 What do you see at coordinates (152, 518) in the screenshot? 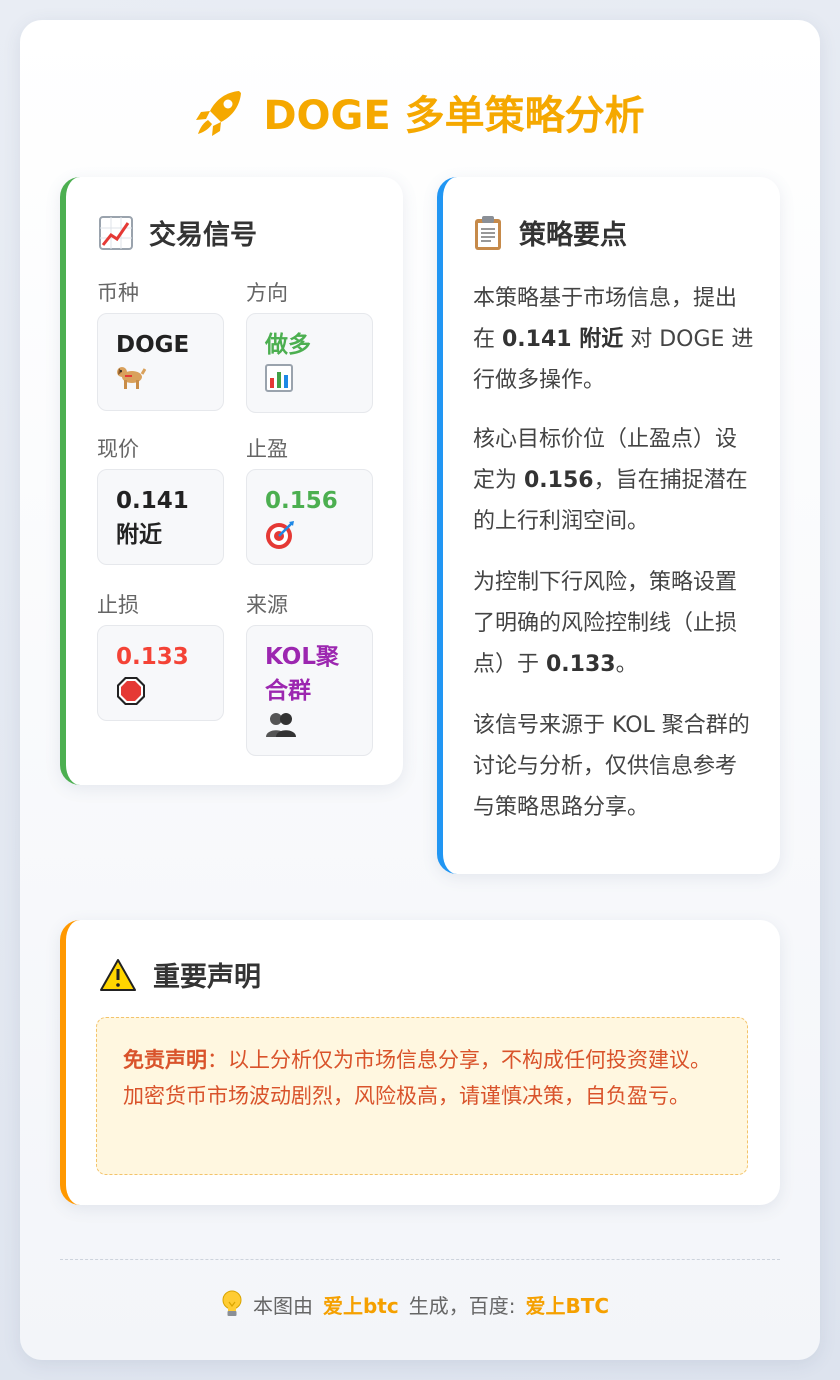
I see `price-value: 0.141 附近` at bounding box center [152, 518].